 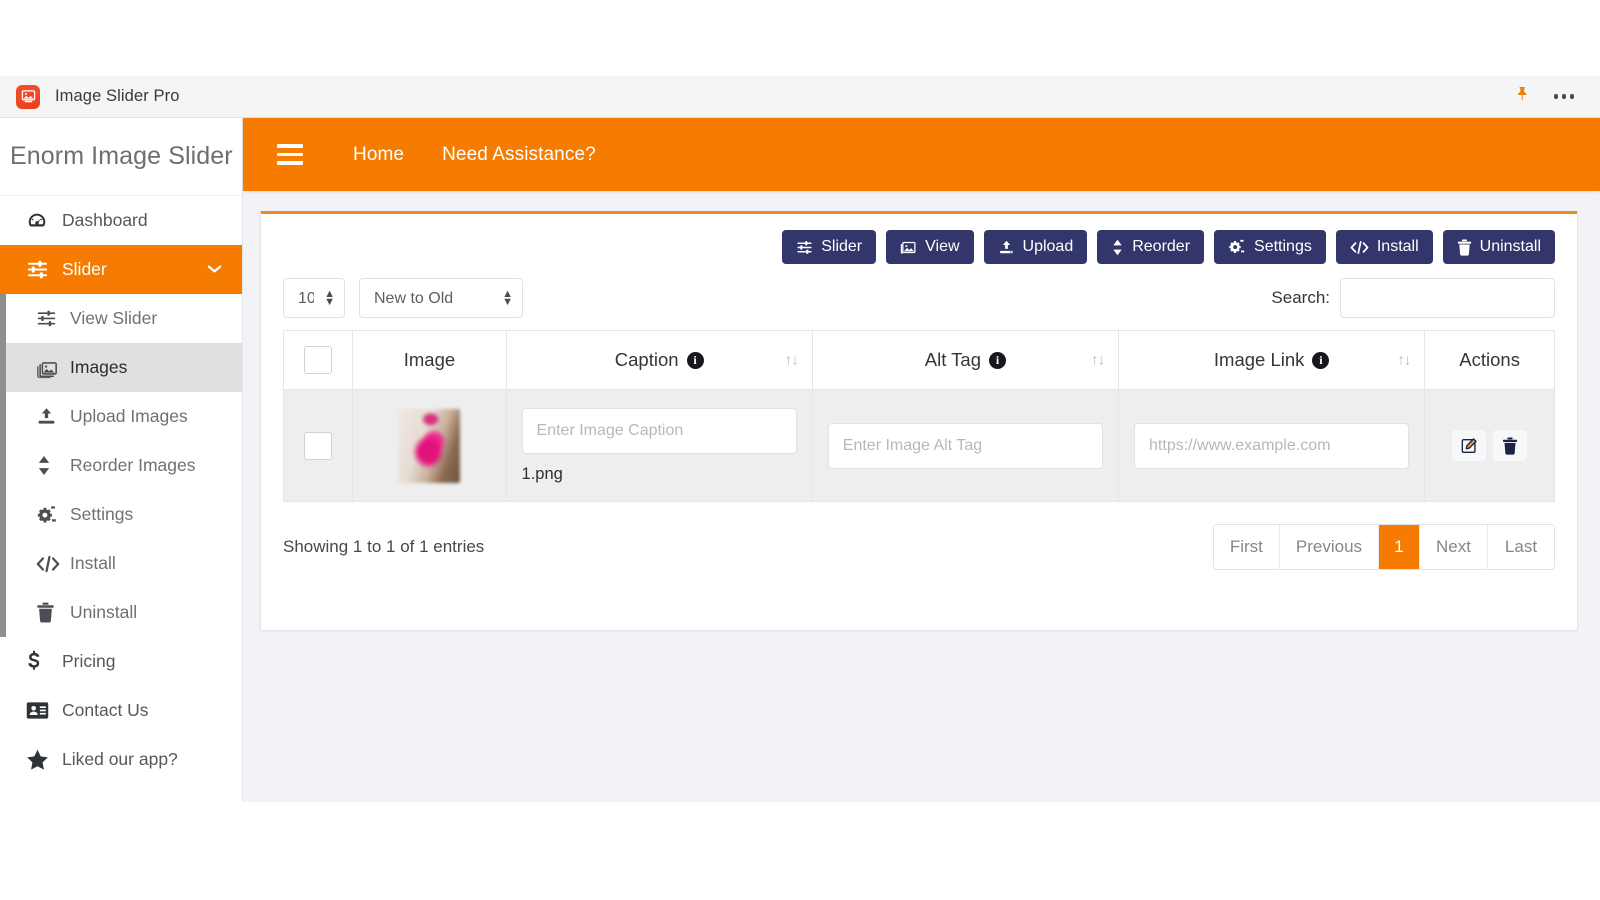 What do you see at coordinates (842, 246) in the screenshot?
I see `button-label: Slider` at bounding box center [842, 246].